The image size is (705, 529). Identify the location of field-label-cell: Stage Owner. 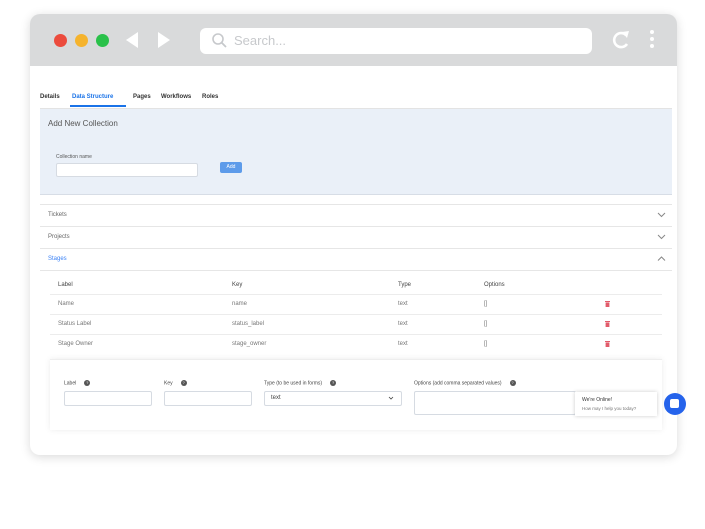
(76, 344).